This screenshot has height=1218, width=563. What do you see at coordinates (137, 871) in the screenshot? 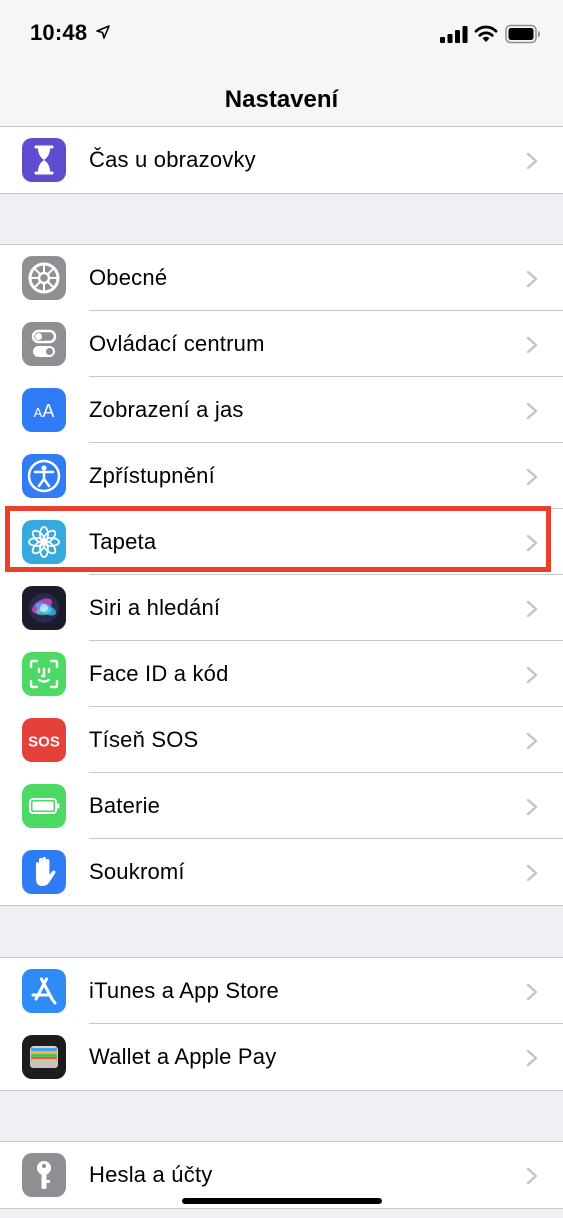
I see `row-label: Soukromí` at bounding box center [137, 871].